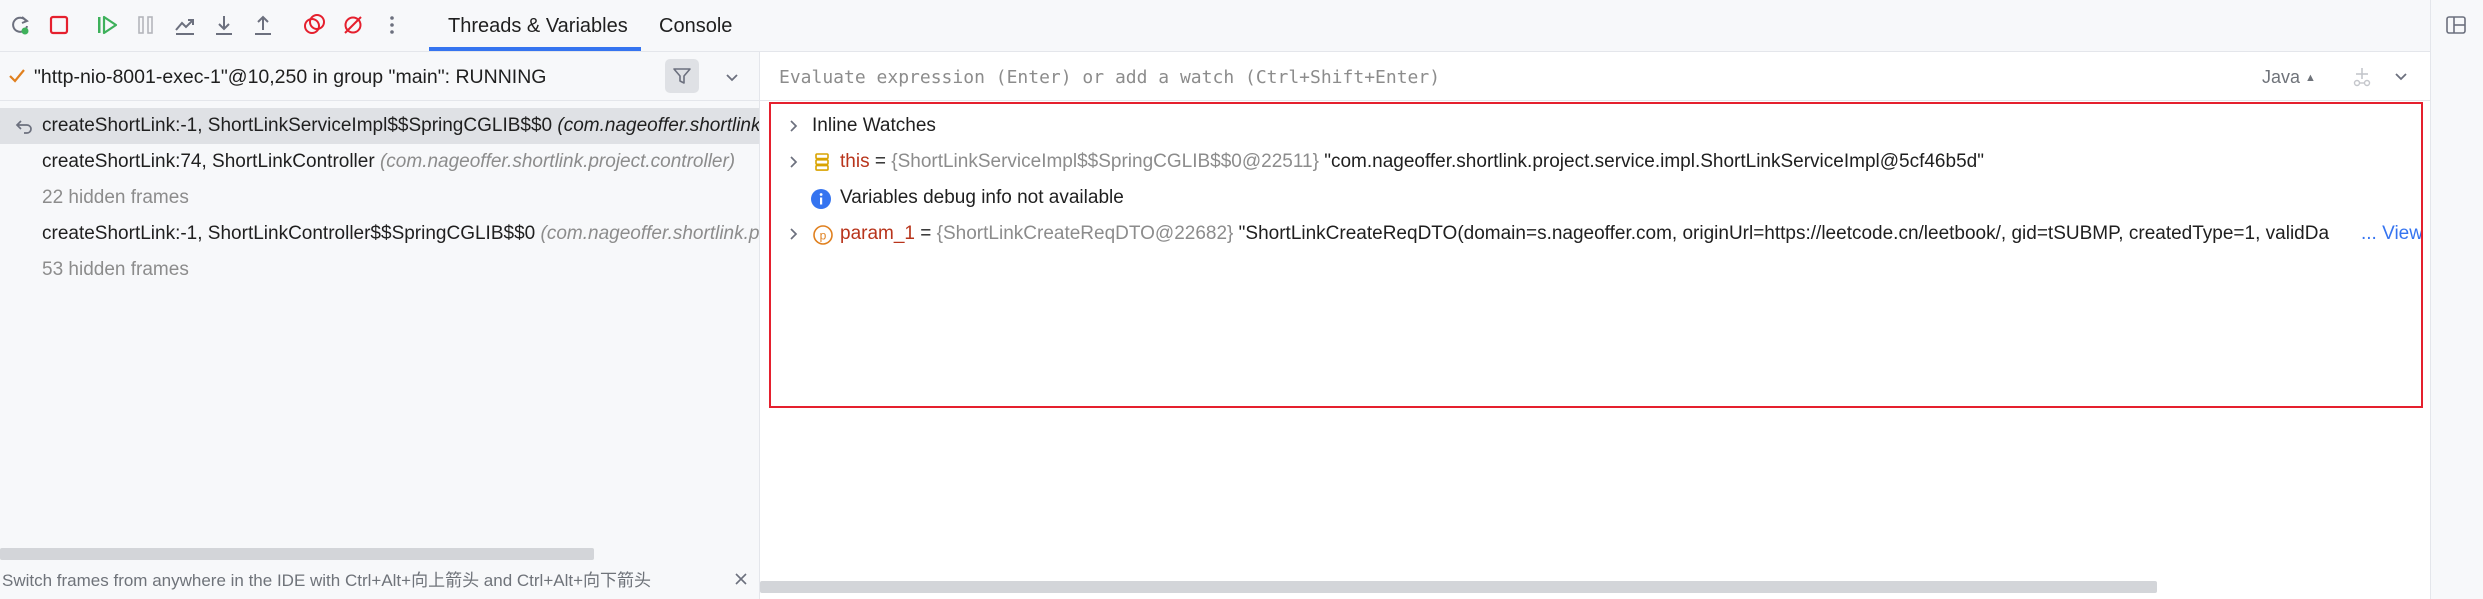  I want to click on close-icon, so click(741, 579).